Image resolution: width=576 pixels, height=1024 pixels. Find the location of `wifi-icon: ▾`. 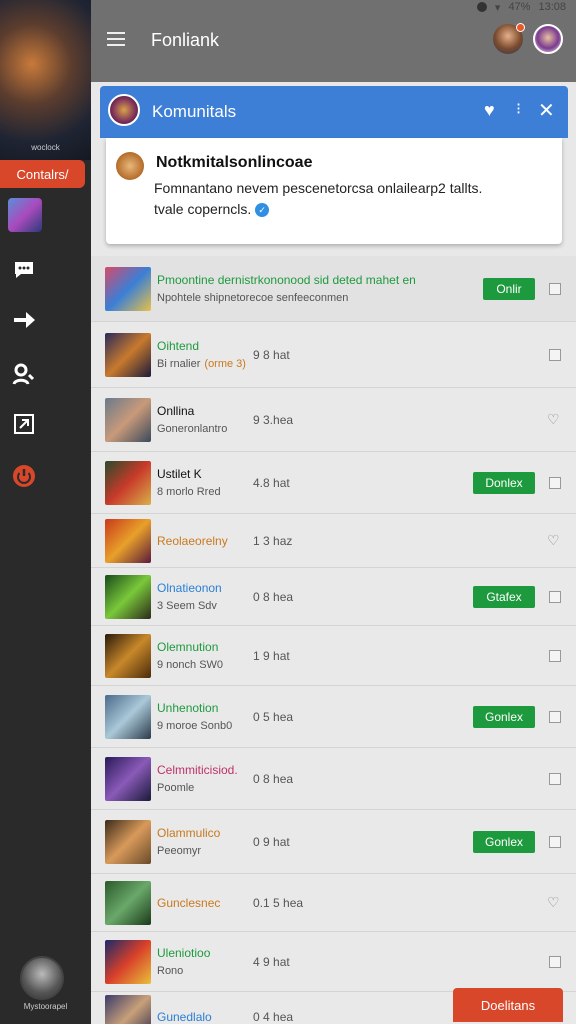

wifi-icon: ▾ is located at coordinates (497, 7).